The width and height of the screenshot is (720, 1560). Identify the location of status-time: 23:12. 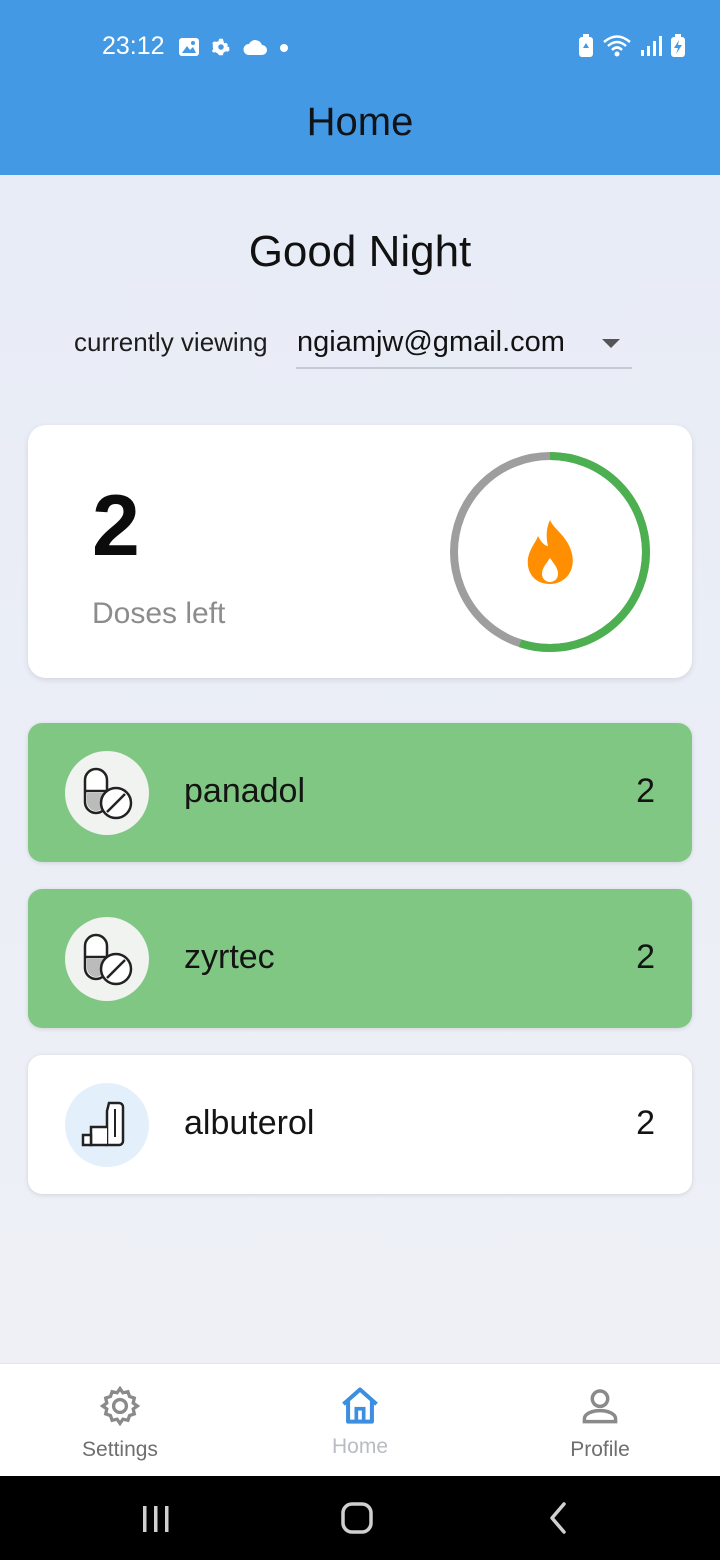
(133, 46).